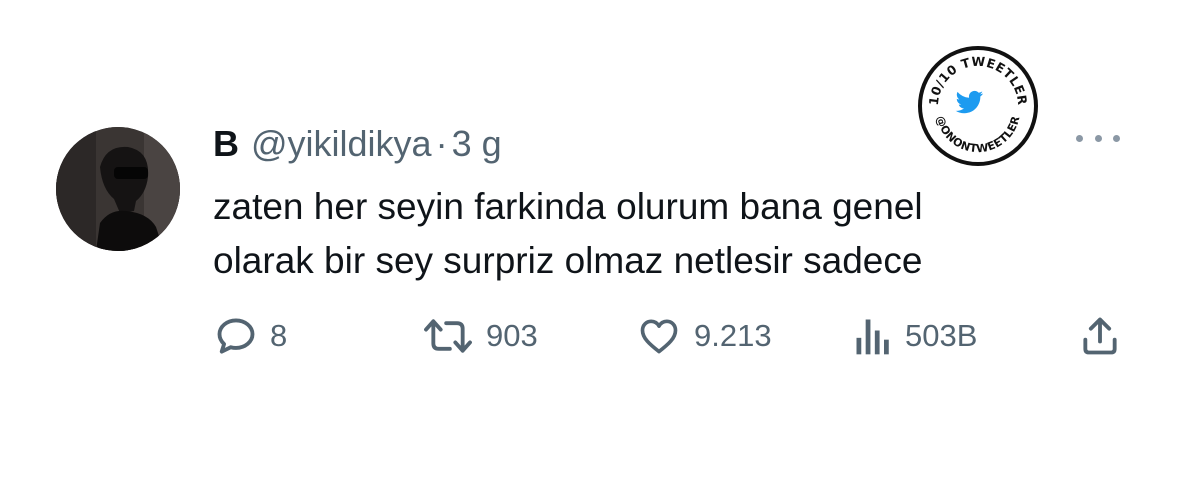 The image size is (1179, 483). I want to click on reply-button: 8, so click(250, 336).